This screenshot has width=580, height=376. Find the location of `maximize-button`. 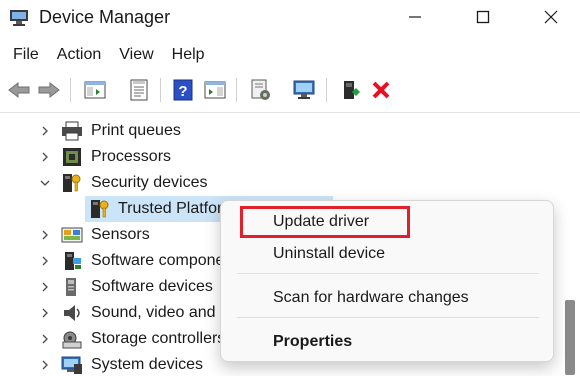

maximize-button is located at coordinates (483, 17).